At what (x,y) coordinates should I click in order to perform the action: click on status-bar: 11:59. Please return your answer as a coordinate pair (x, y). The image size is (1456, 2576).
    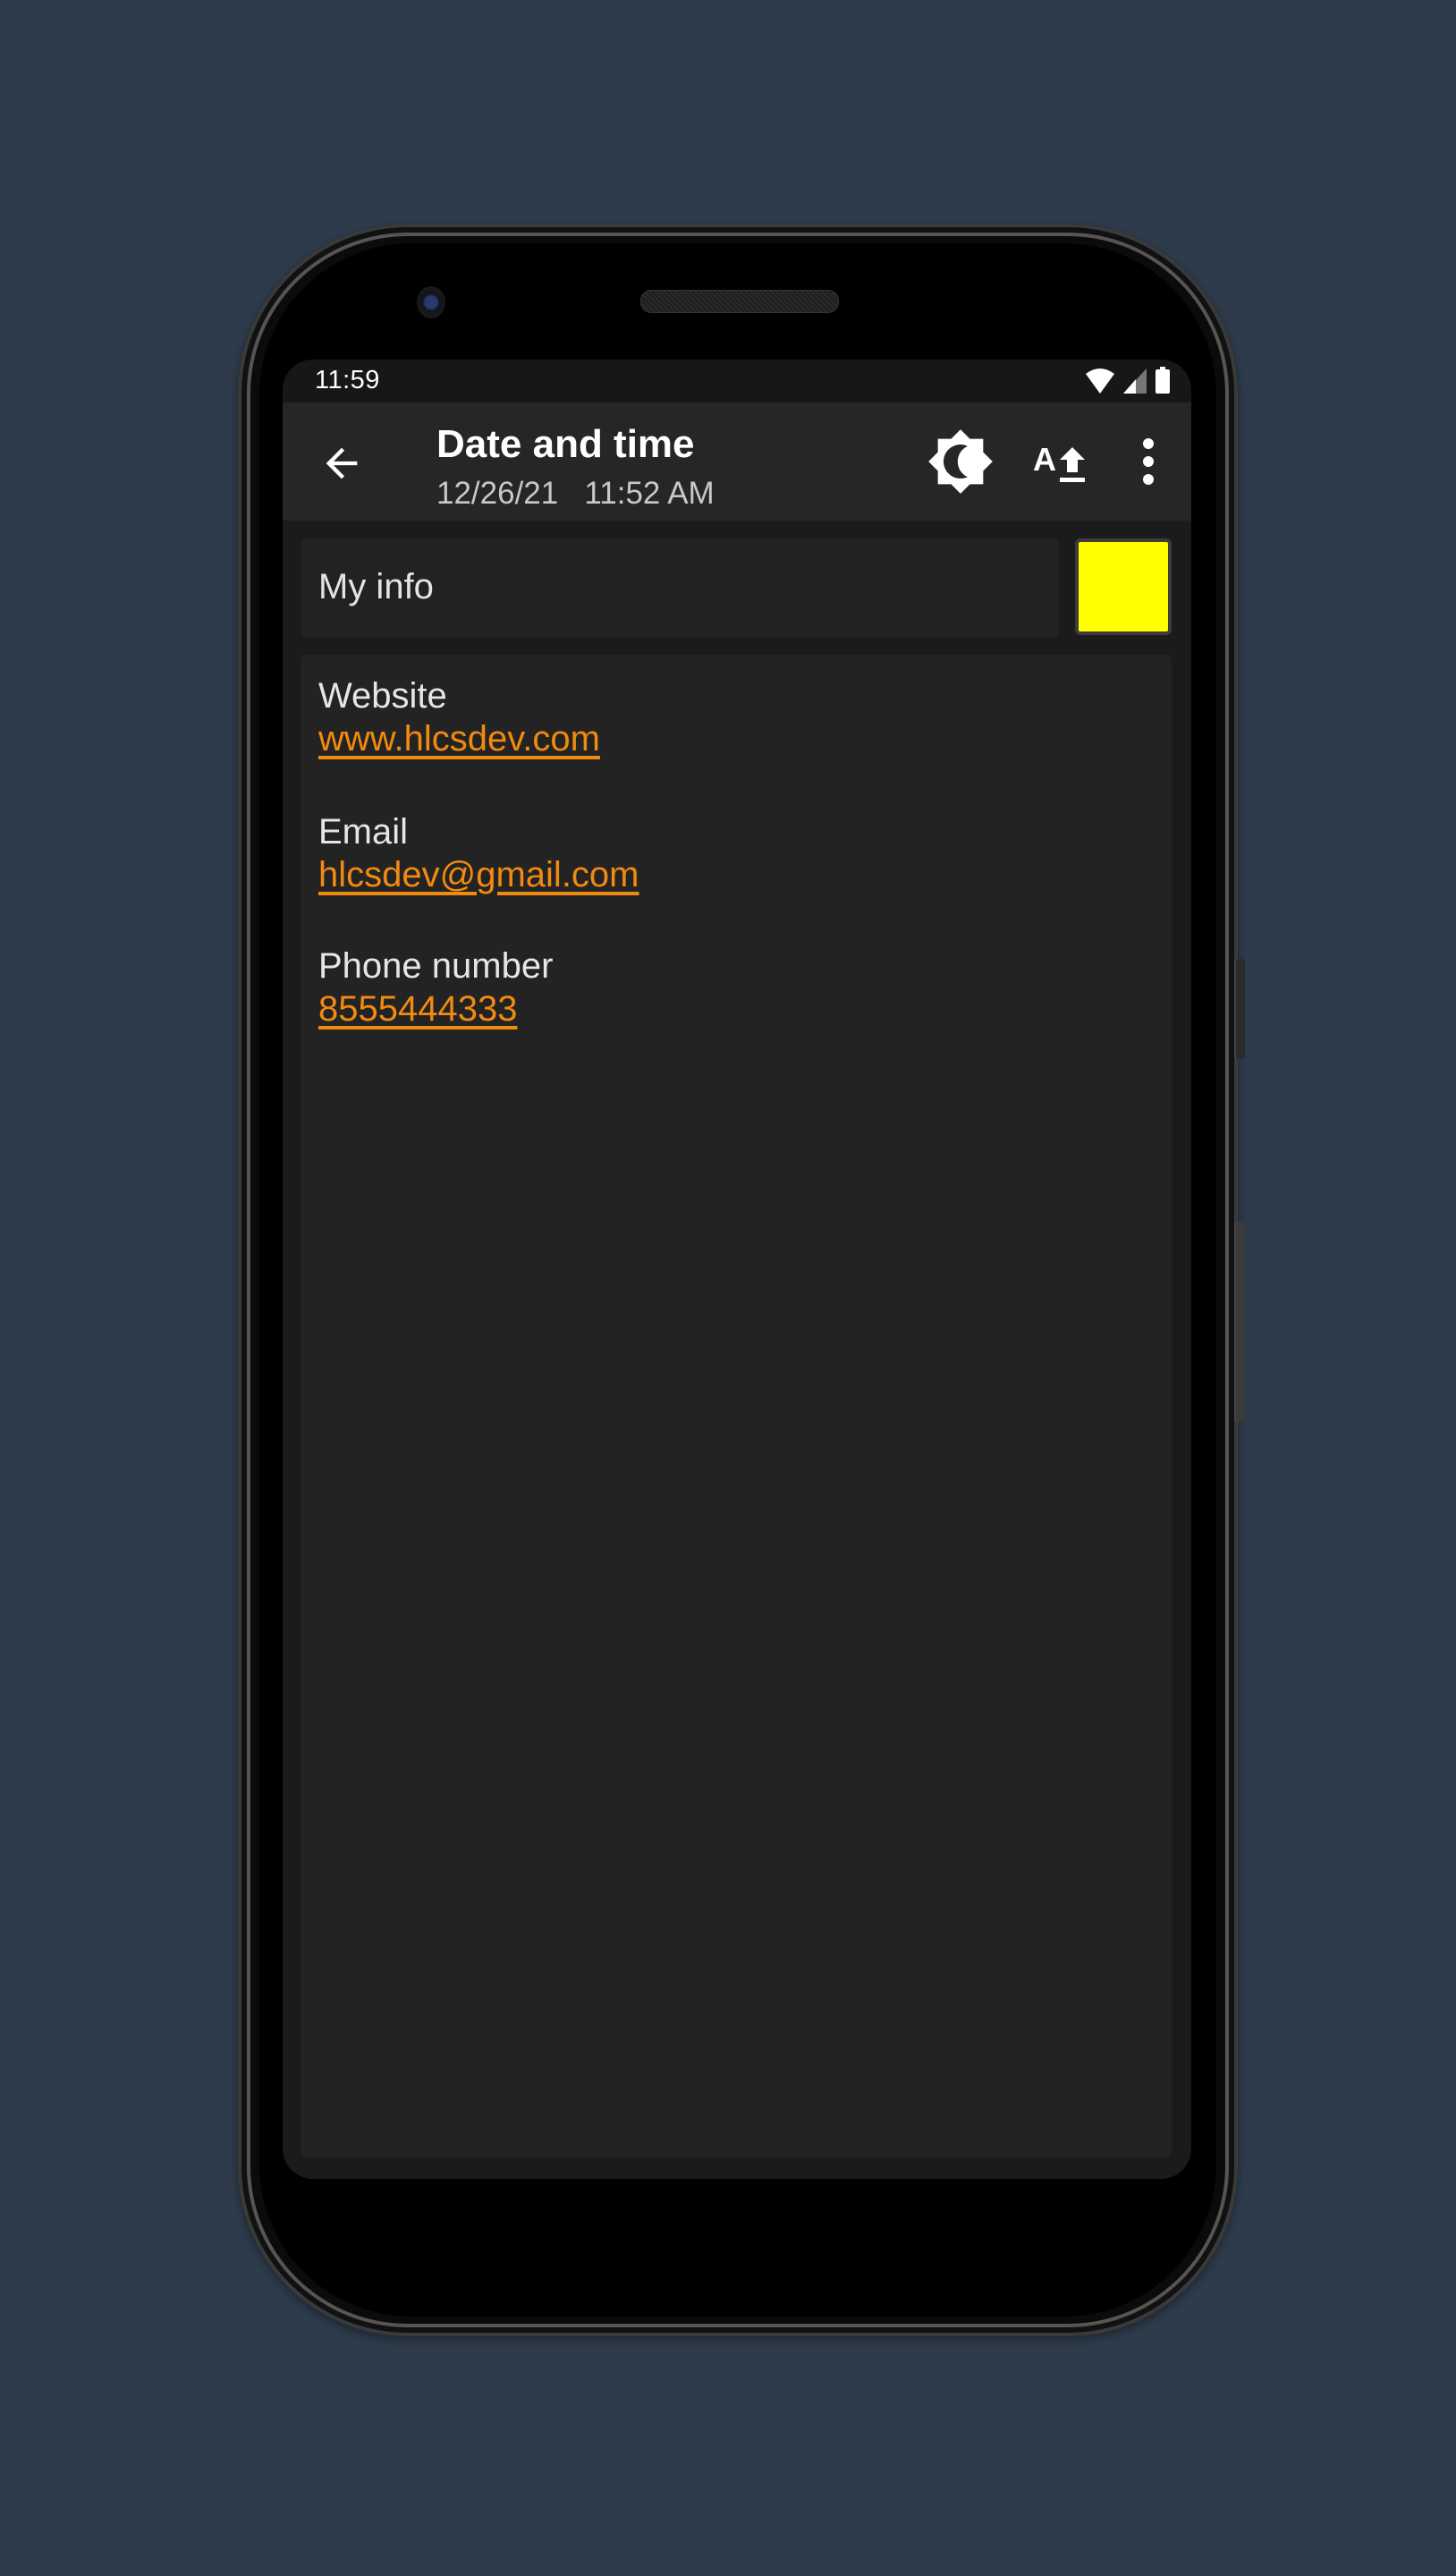
    Looking at the image, I should click on (737, 381).